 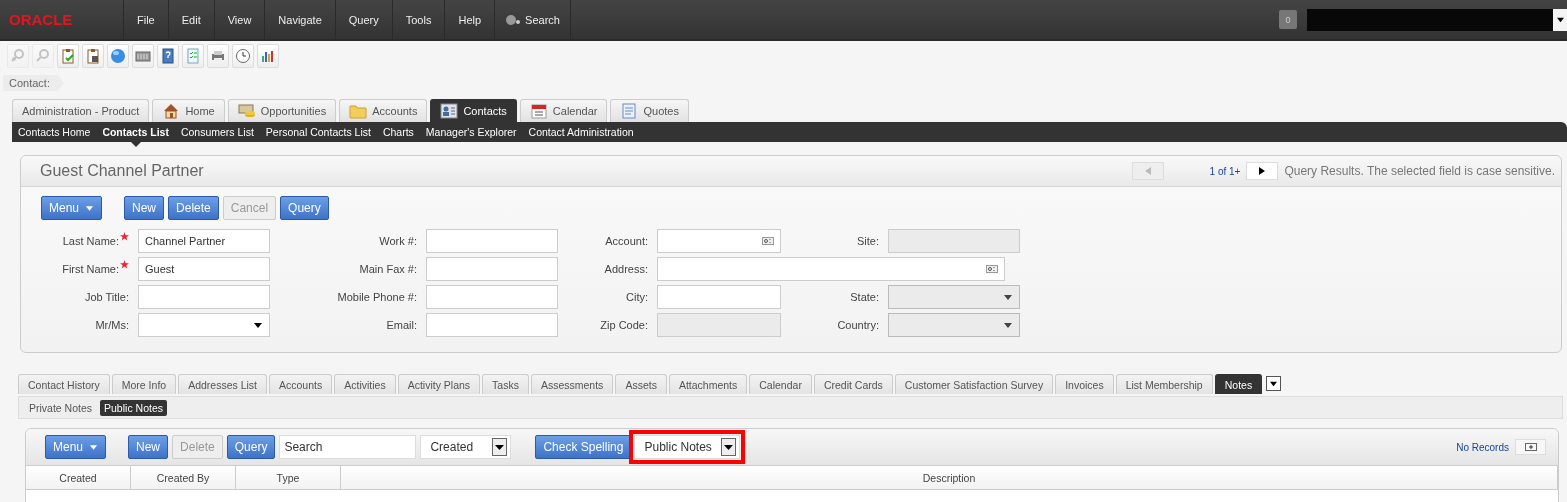 I want to click on view-tab: Assessments, so click(x=572, y=384).